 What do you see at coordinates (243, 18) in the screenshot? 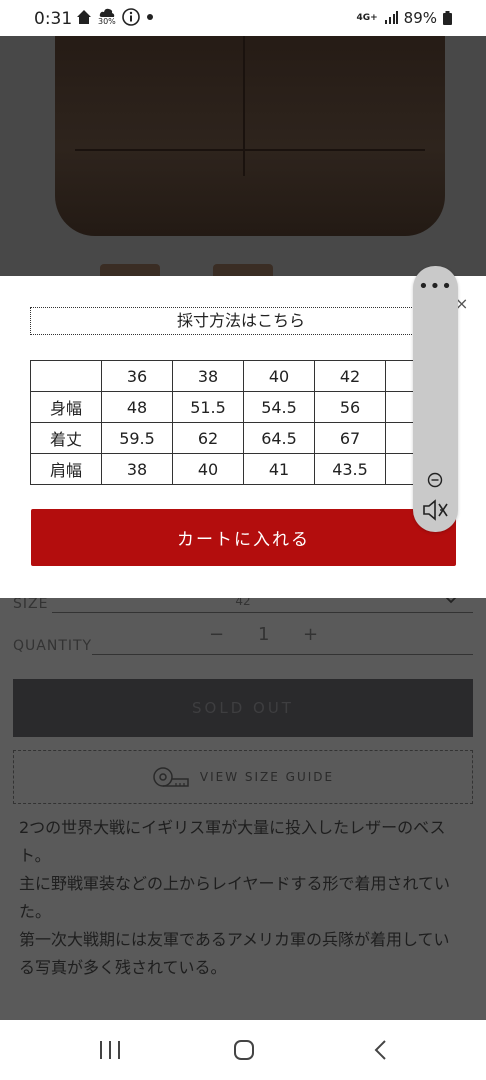
I see `status-bar: 0:31 30% 4G+ 89%` at bounding box center [243, 18].